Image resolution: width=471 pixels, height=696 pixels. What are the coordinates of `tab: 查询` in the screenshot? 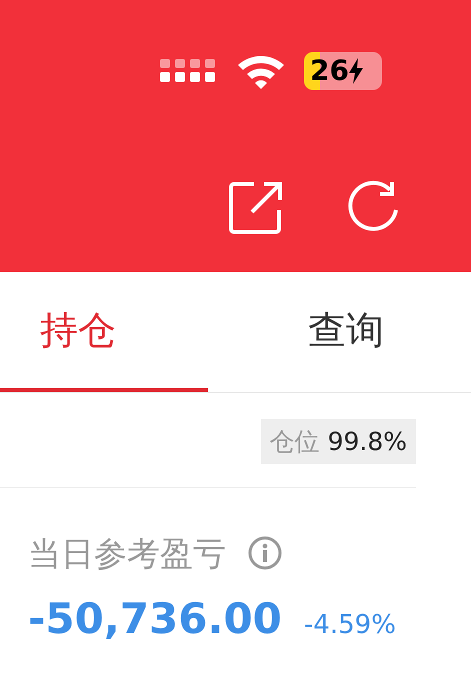 It's located at (346, 332).